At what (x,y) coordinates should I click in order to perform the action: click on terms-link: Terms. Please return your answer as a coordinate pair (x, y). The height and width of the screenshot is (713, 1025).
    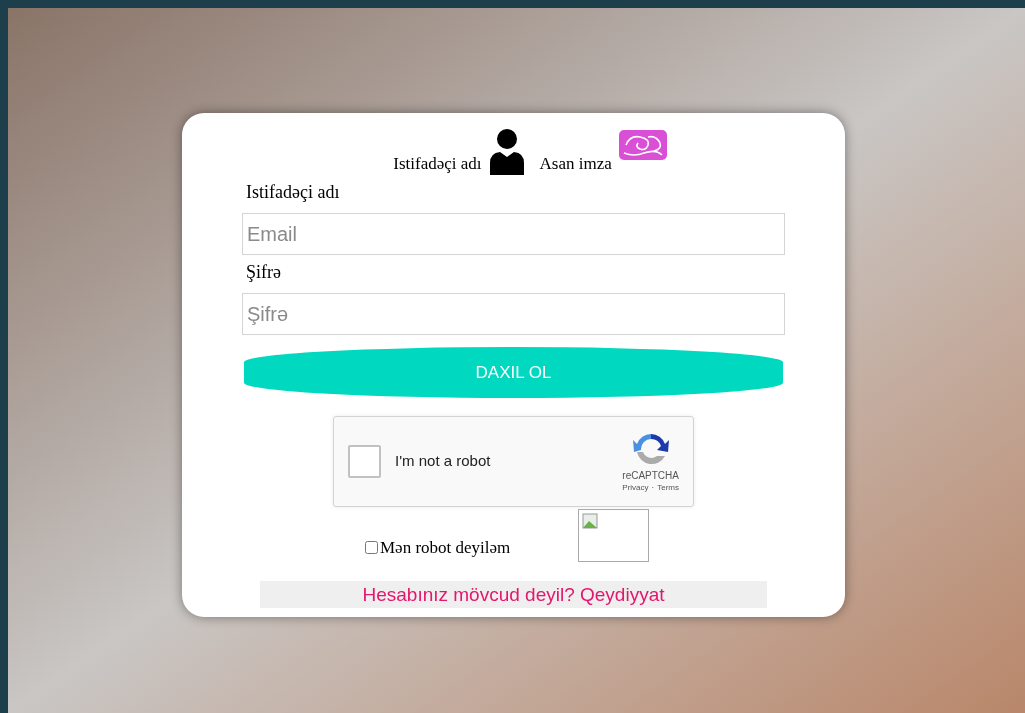
    Looking at the image, I should click on (668, 487).